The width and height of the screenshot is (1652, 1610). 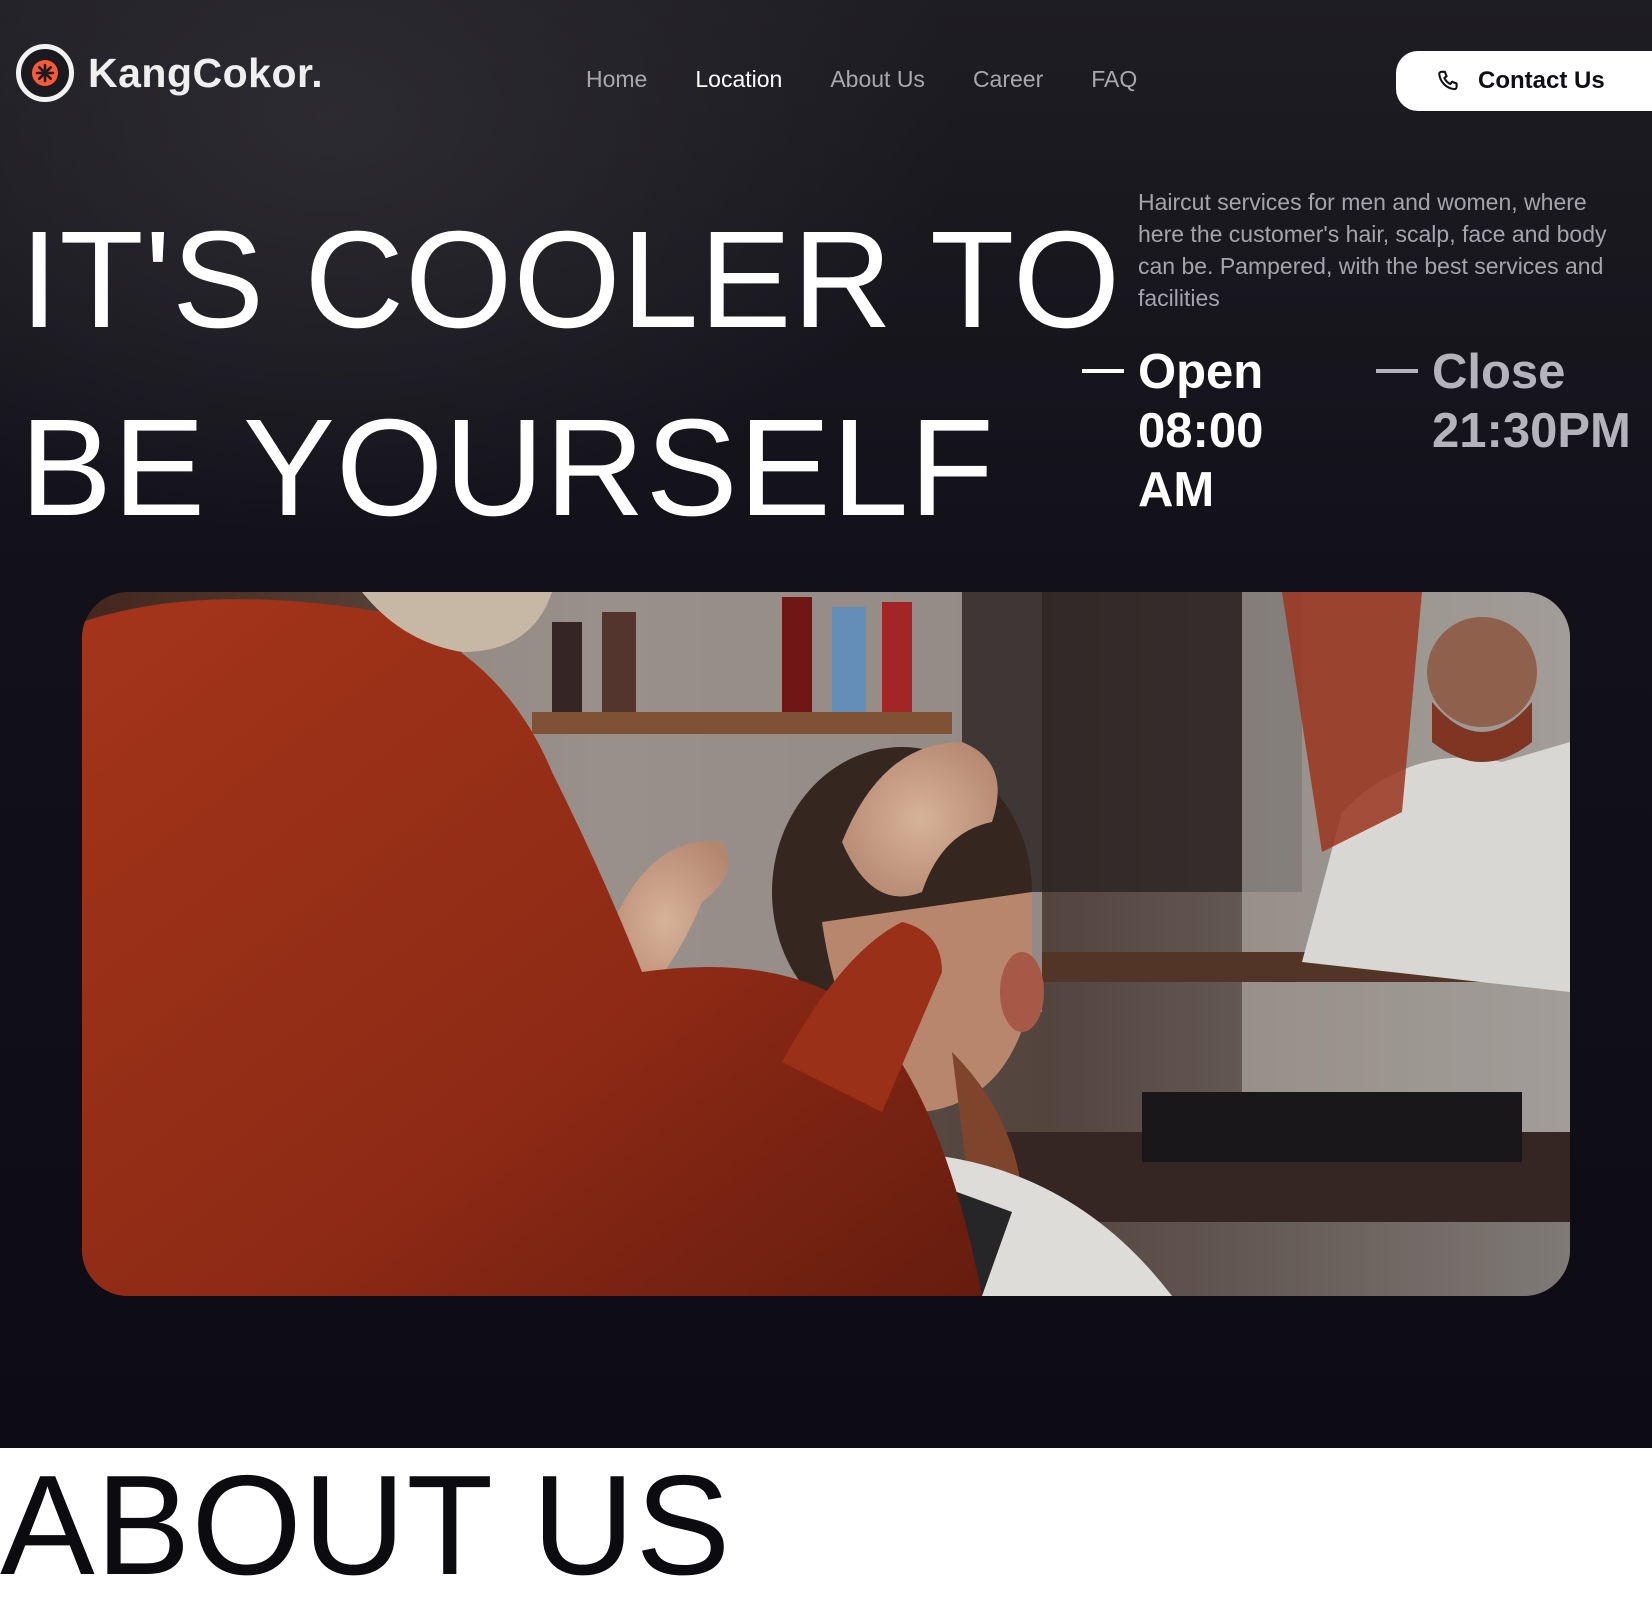 I want to click on contact-us-button: Contact Us, so click(x=1524, y=81).